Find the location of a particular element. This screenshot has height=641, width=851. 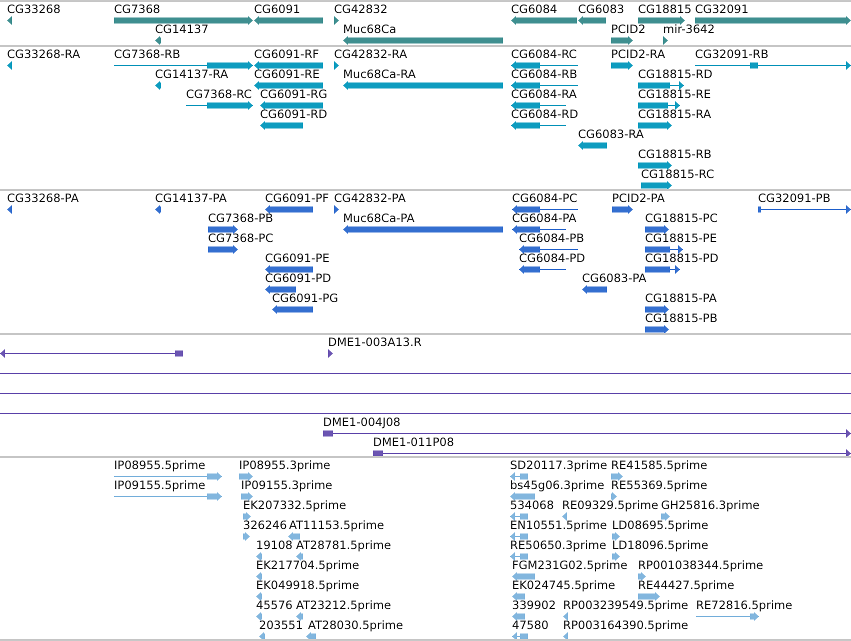

feature-label: AT28030.5prime is located at coordinates (356, 625).